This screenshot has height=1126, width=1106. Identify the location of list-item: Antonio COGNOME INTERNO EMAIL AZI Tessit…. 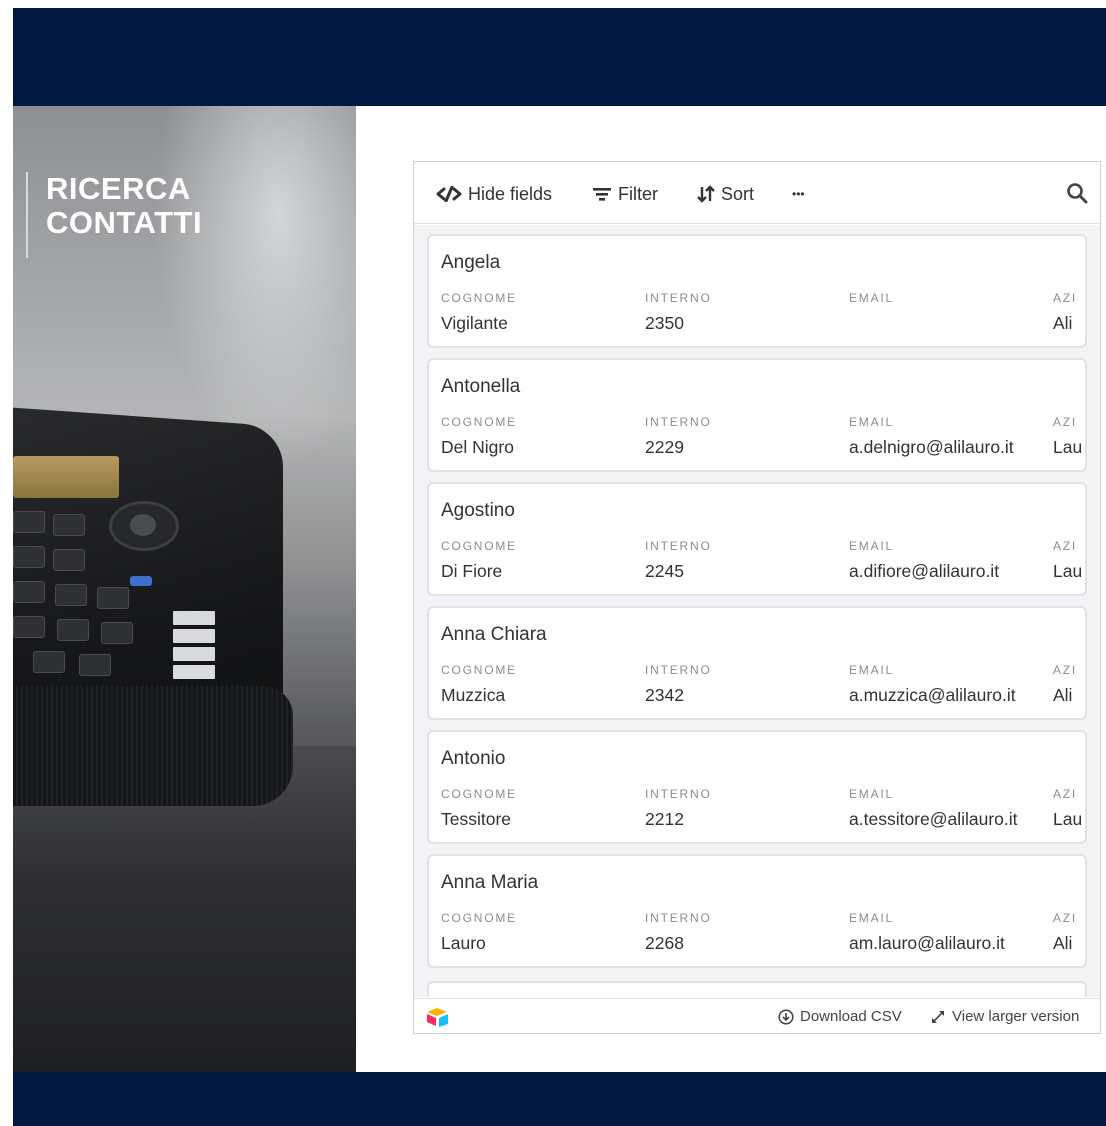
(757, 787).